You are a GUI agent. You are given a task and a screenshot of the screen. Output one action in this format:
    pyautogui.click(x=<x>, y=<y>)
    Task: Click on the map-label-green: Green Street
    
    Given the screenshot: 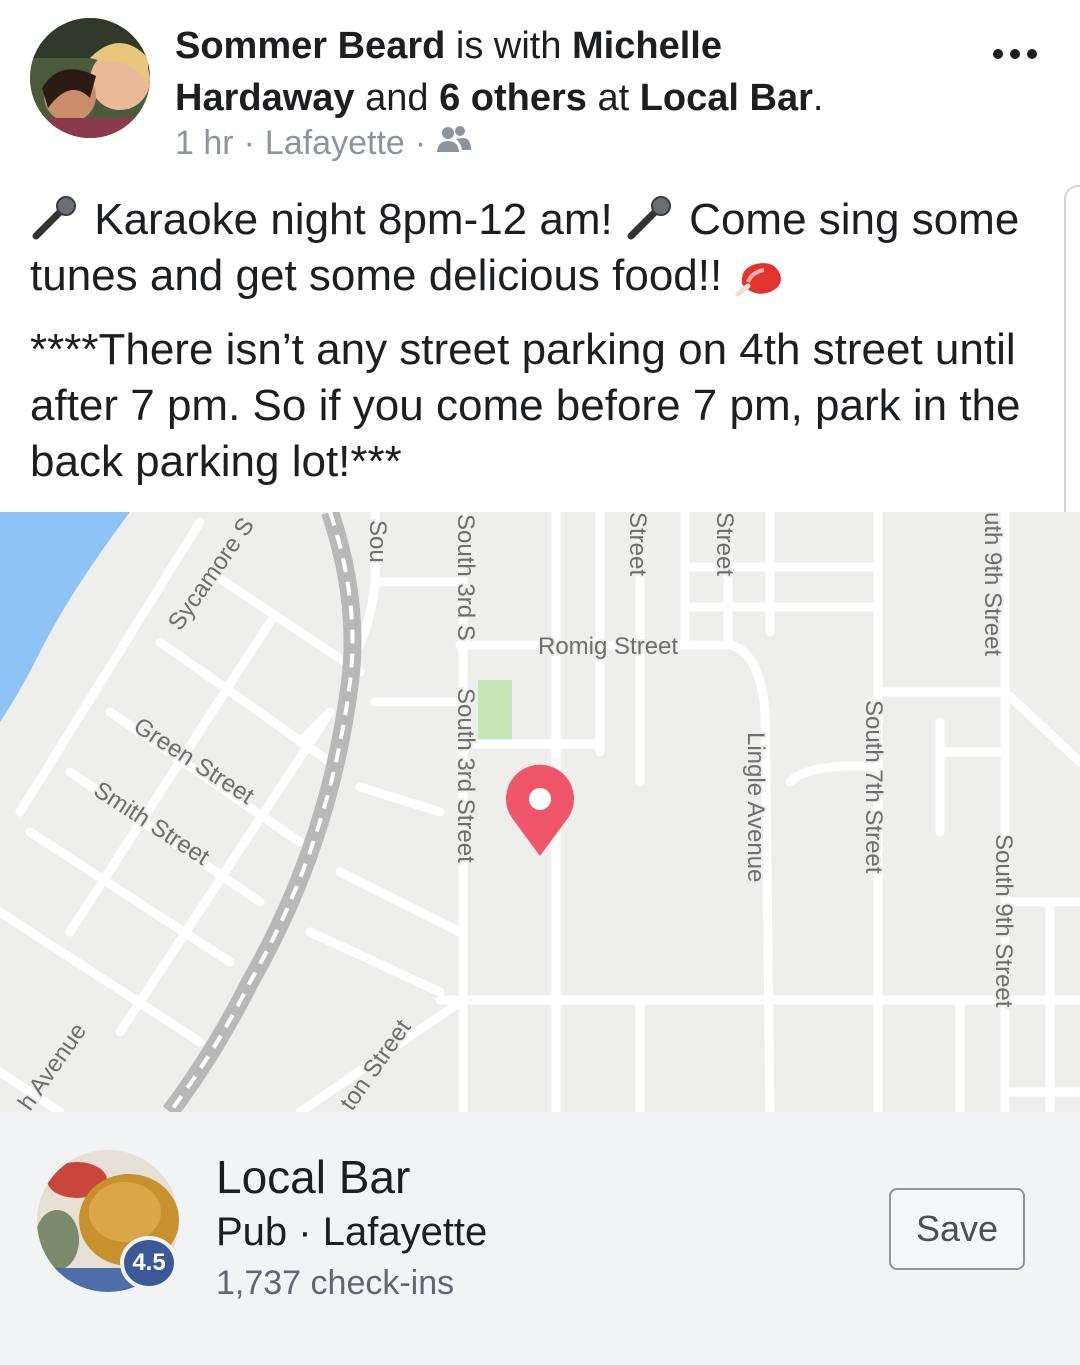 What is the action you would take?
    pyautogui.click(x=194, y=761)
    